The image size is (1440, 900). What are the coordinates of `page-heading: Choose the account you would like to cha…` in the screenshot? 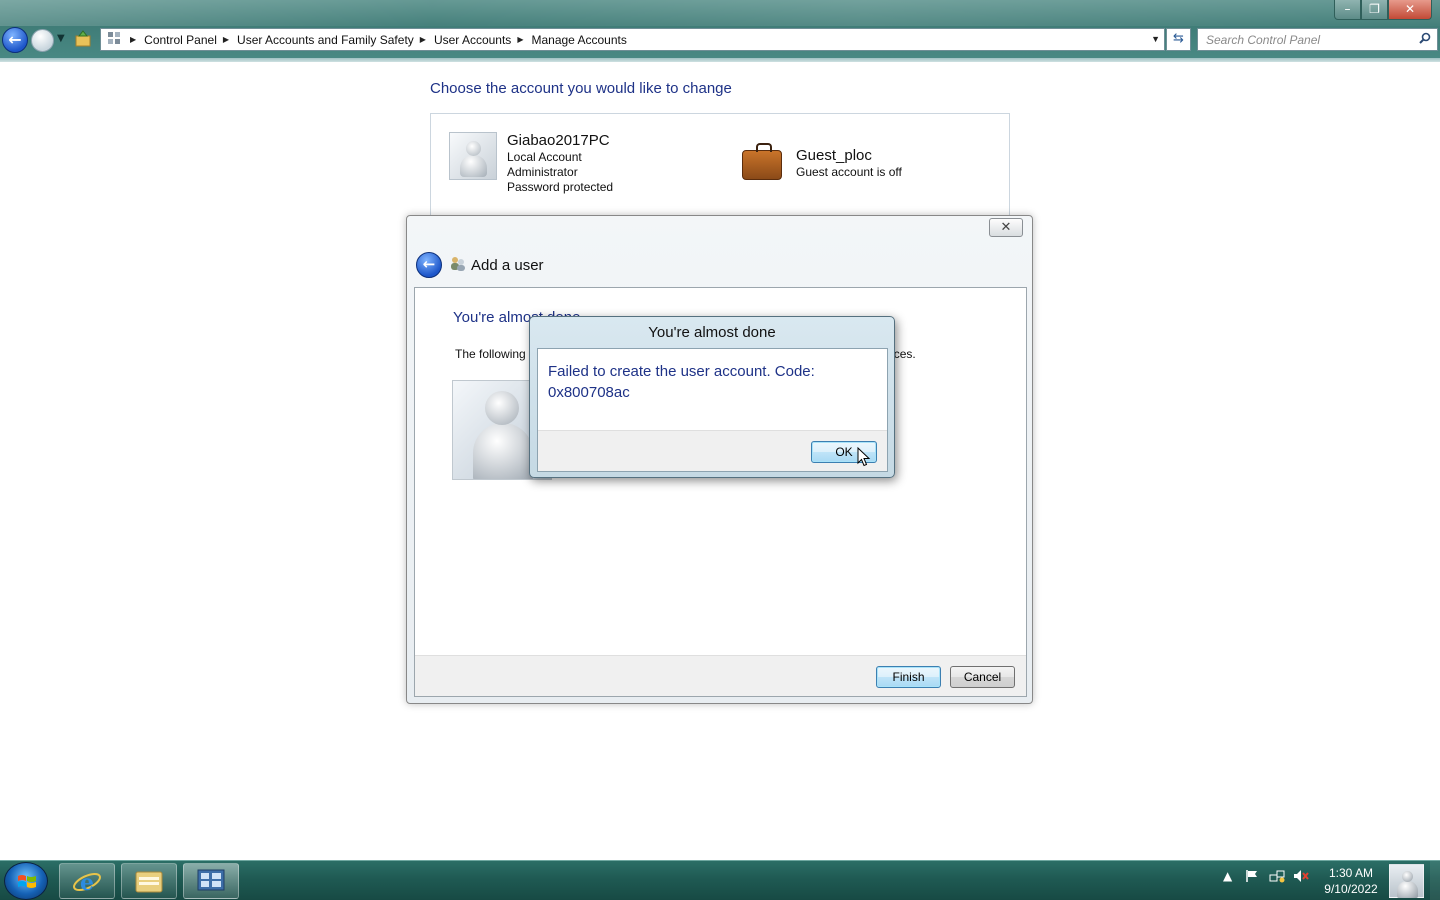 It's located at (581, 88).